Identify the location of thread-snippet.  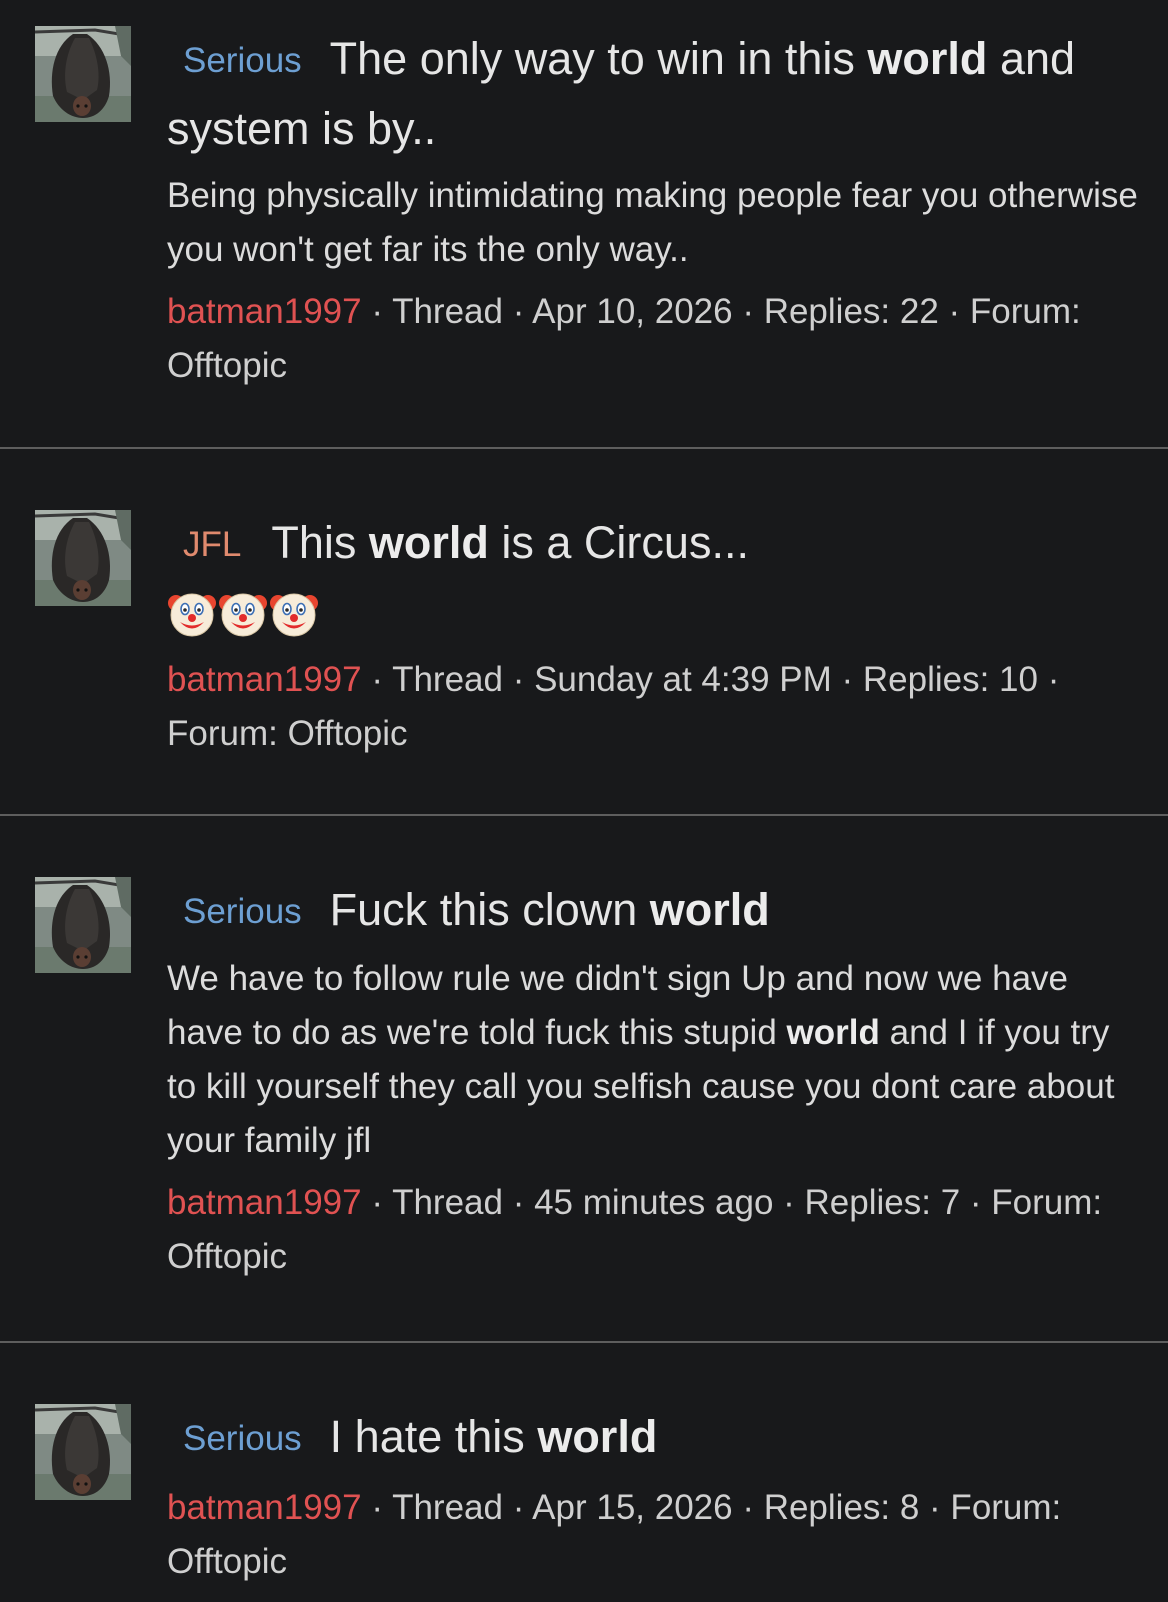
(653, 617).